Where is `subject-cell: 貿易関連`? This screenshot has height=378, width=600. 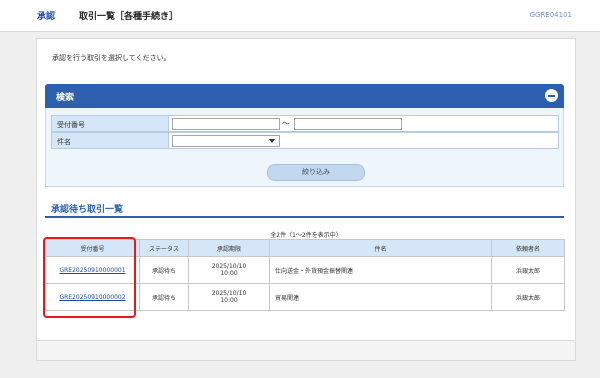 subject-cell: 貿易関連 is located at coordinates (380, 297).